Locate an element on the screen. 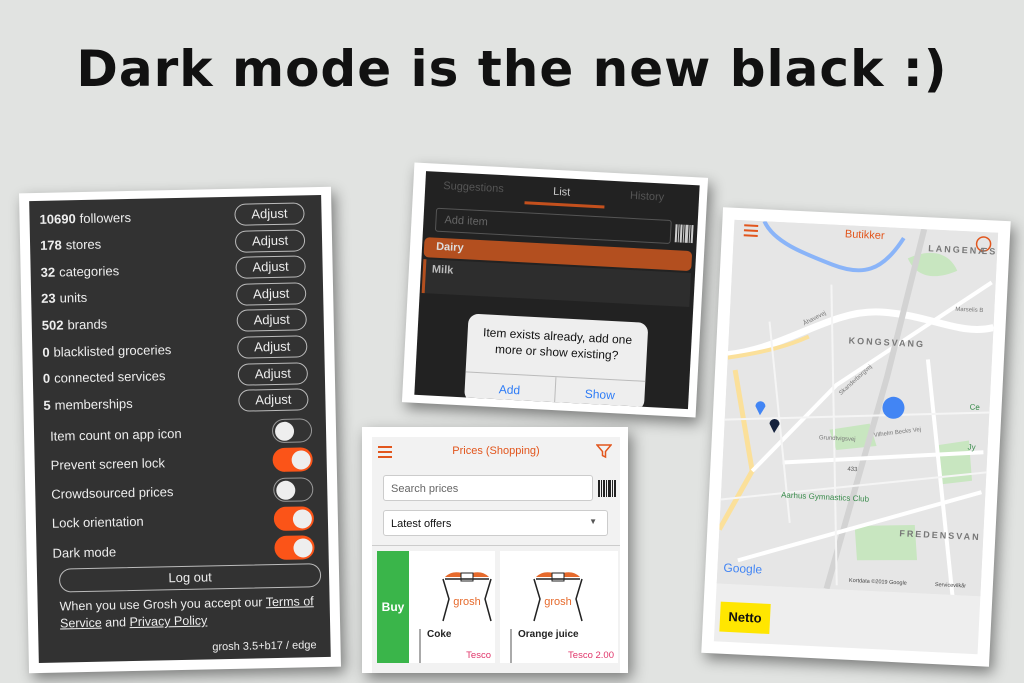 The image size is (1024, 683). stat-name: connected services is located at coordinates (109, 377).